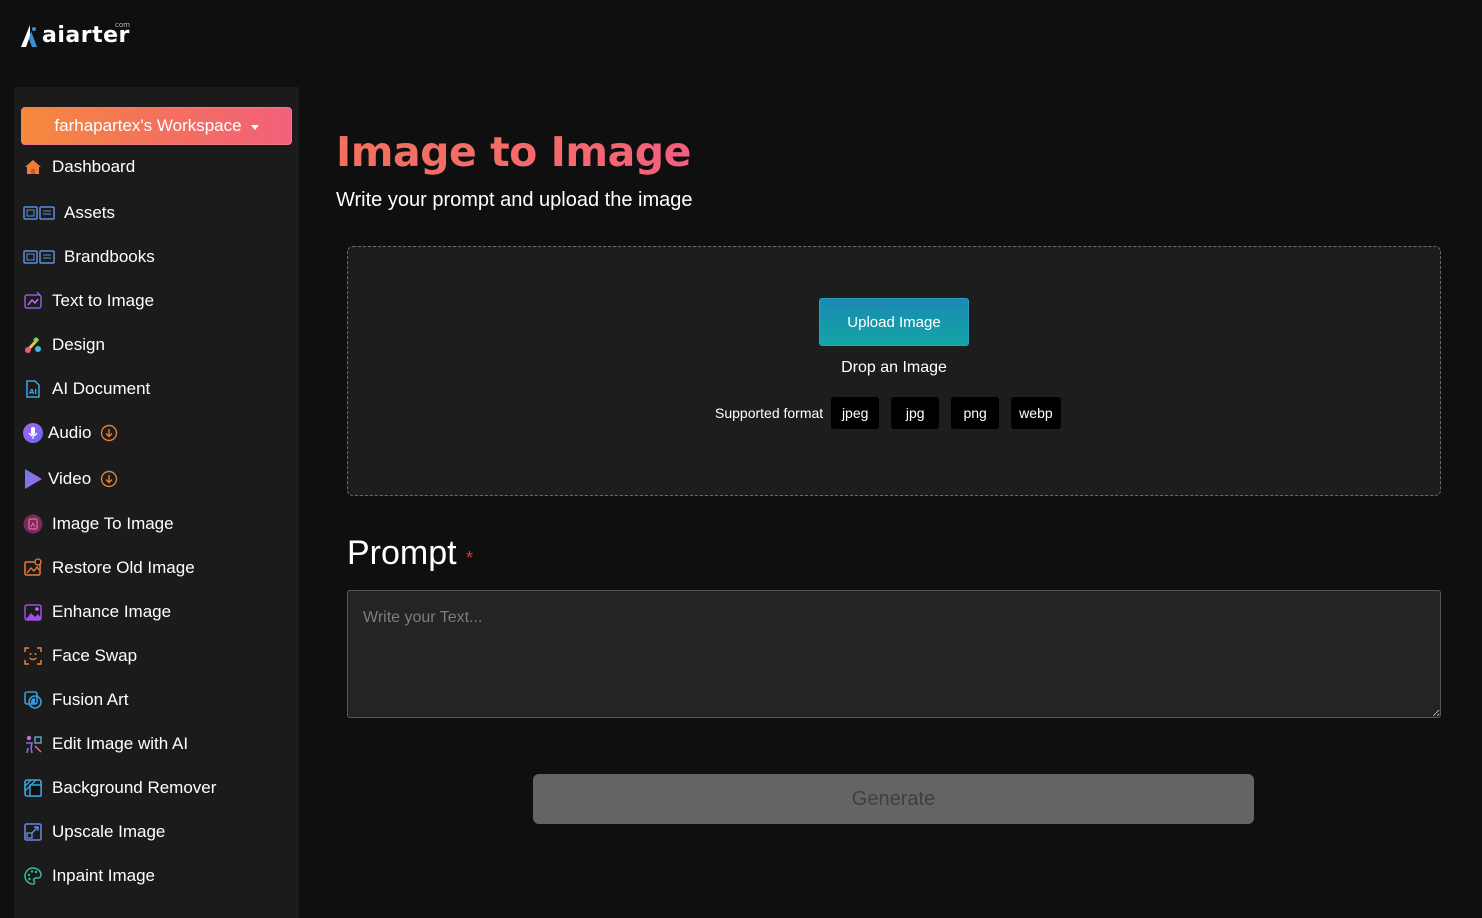 This screenshot has height=918, width=1482. What do you see at coordinates (148, 125) in the screenshot?
I see `workspace-label: farhapartex's Workspace` at bounding box center [148, 125].